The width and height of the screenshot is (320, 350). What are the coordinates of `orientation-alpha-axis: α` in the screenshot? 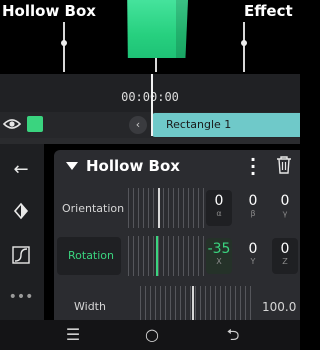 It's located at (219, 213).